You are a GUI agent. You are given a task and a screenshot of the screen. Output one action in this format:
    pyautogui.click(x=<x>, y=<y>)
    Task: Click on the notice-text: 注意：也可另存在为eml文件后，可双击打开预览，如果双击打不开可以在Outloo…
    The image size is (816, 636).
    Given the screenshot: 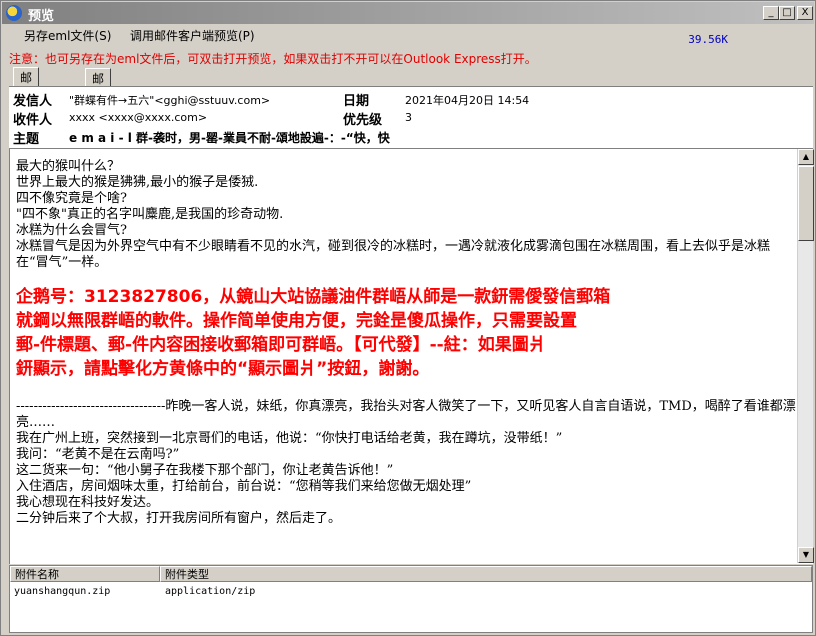 What is the action you would take?
    pyautogui.click(x=273, y=59)
    